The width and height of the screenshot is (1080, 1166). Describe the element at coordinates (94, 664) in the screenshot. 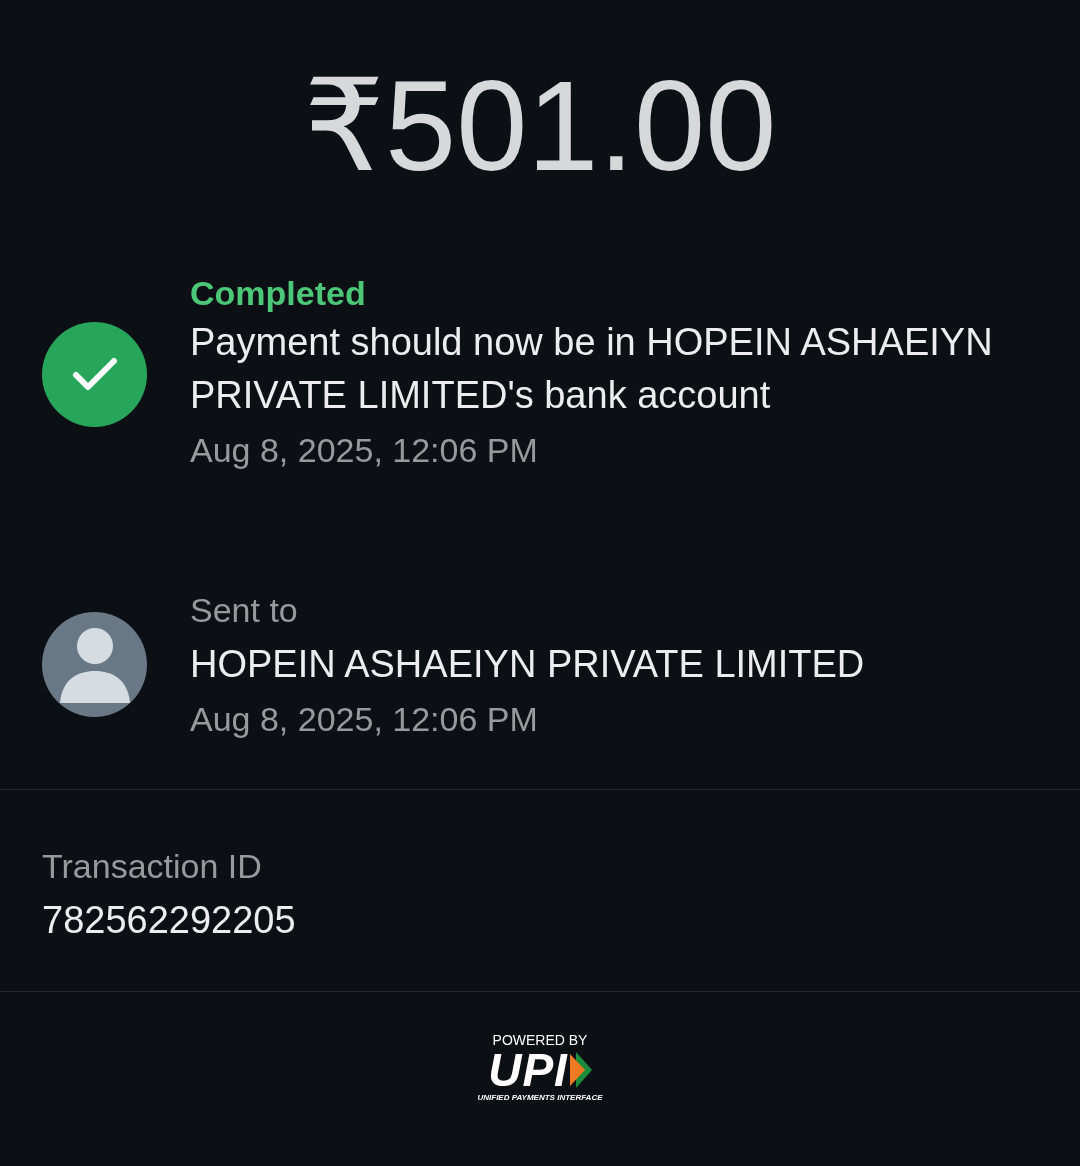

I see `person-icon` at that location.